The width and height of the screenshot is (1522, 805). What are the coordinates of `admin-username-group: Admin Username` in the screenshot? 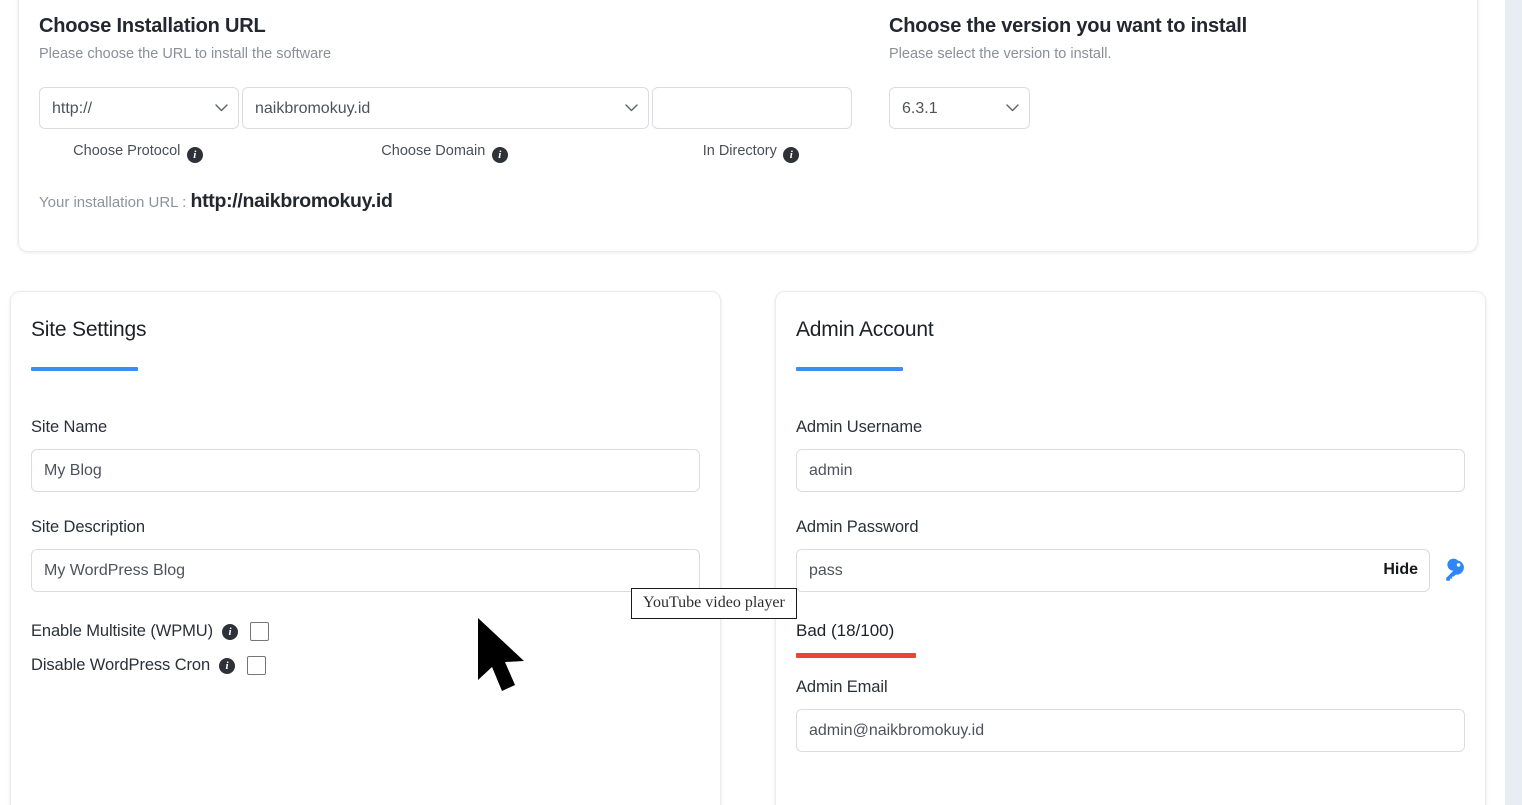 It's located at (1130, 455).